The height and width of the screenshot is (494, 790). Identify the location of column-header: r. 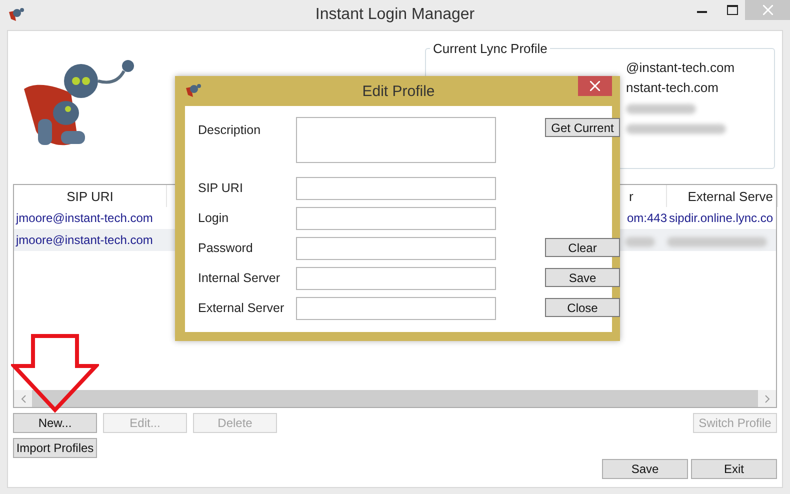
(646, 196).